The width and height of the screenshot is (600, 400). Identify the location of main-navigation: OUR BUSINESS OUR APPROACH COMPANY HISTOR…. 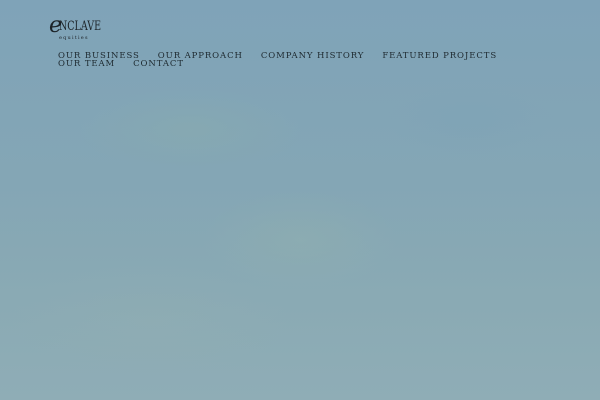
(293, 60).